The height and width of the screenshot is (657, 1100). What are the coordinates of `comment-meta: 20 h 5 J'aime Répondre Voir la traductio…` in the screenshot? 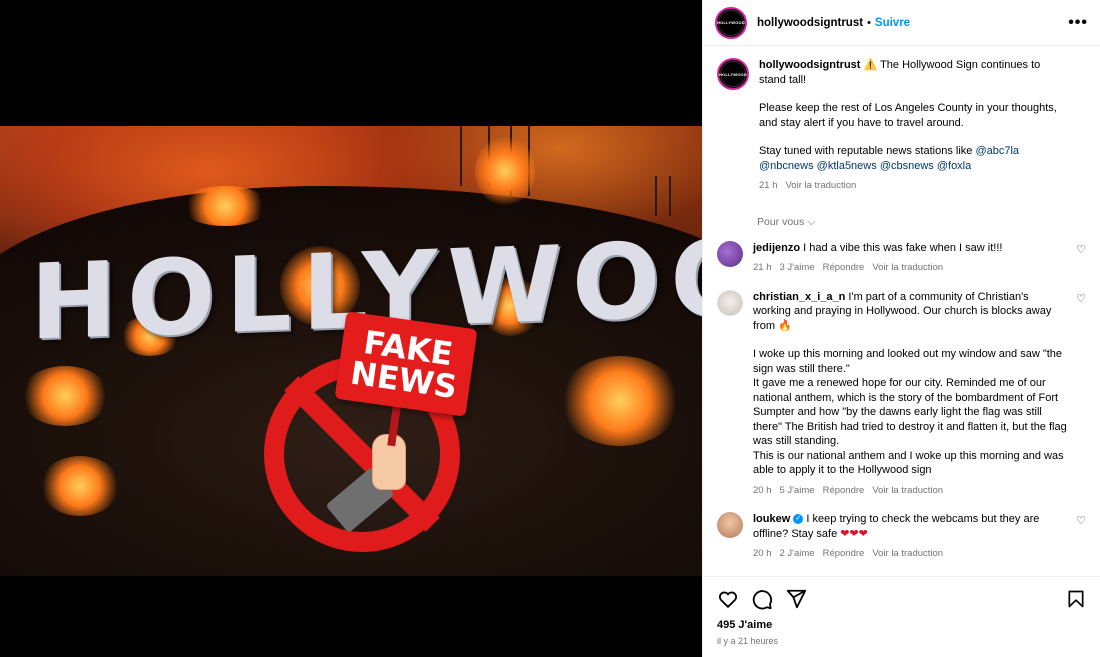 It's located at (910, 491).